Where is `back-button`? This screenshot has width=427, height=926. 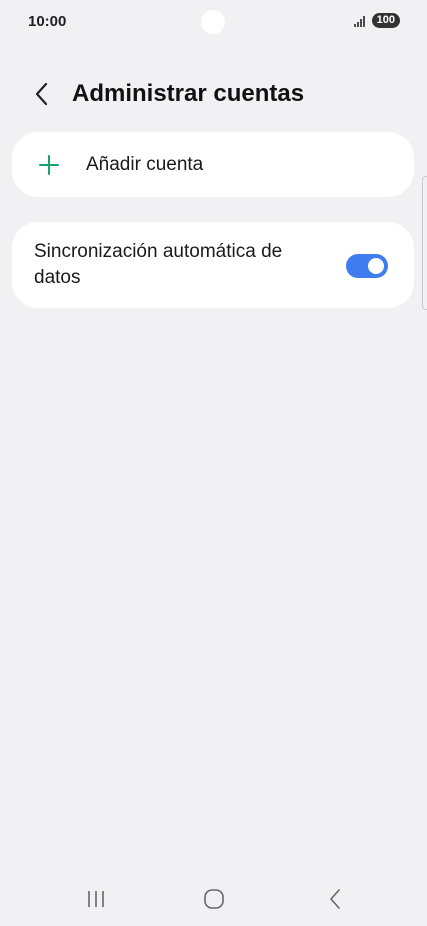 back-button is located at coordinates (42, 94).